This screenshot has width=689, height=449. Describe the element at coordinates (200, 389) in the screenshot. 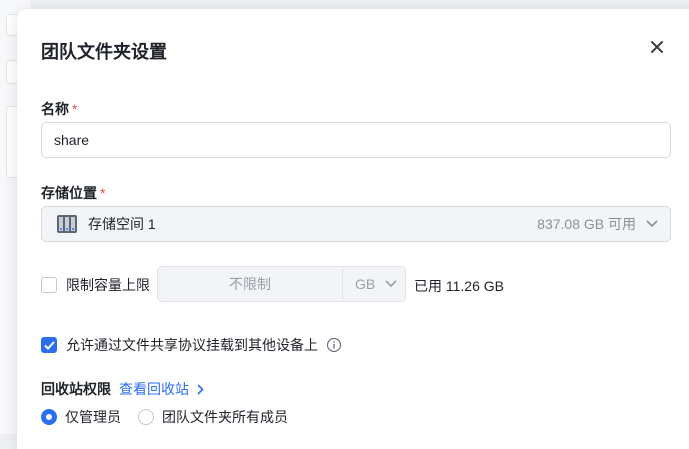

I see `chevron-right-icon` at that location.